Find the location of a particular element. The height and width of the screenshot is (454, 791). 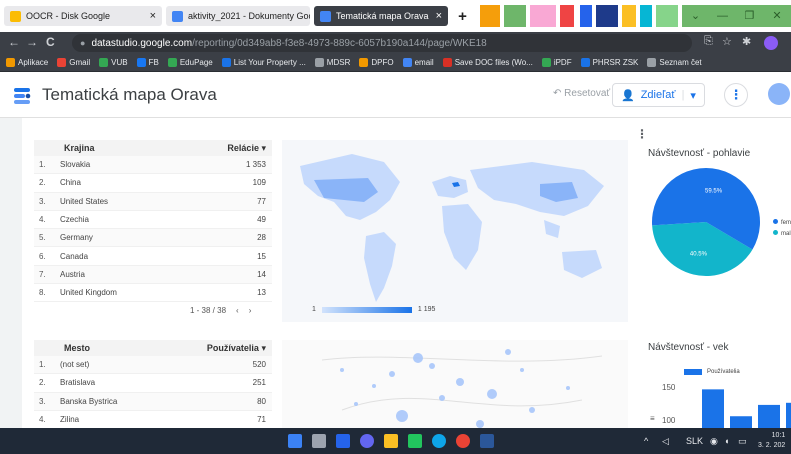

chat-icon is located at coordinates (367, 441).